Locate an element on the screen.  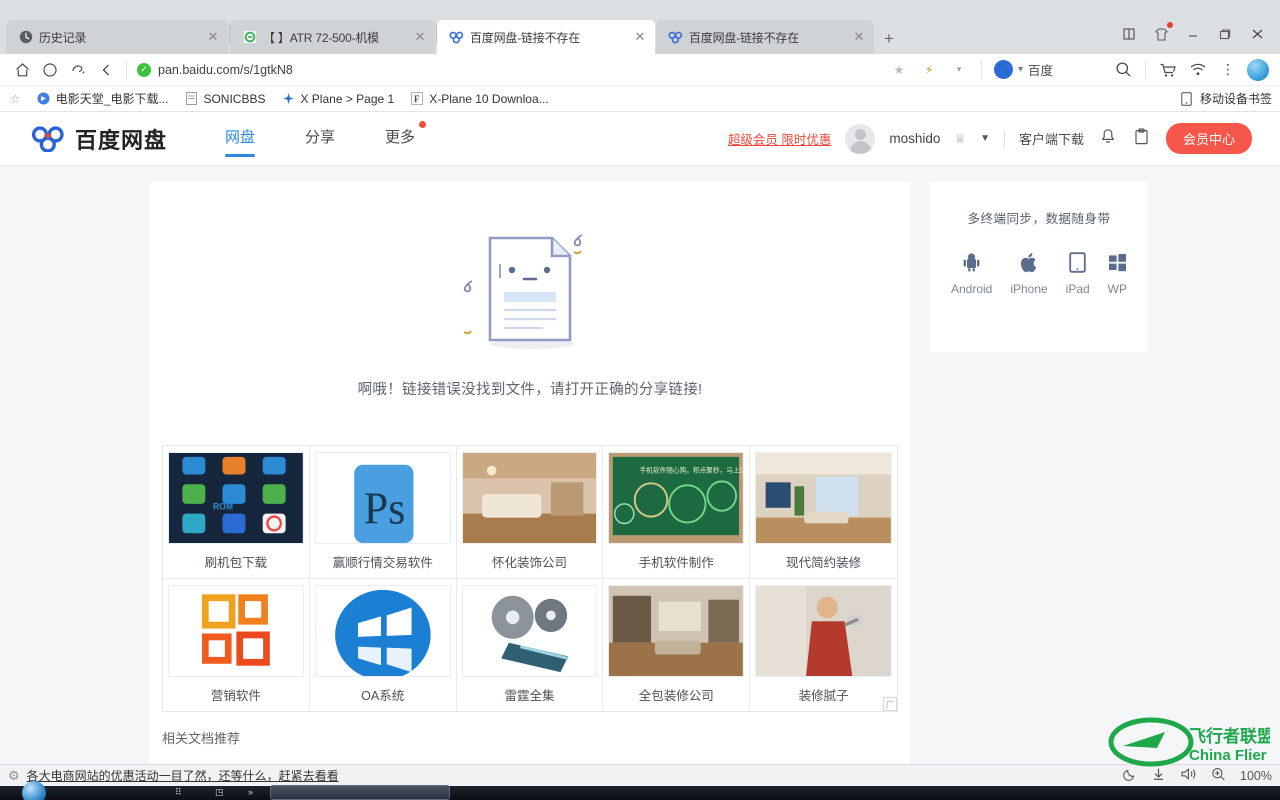
new-tab-button: + is located at coordinates (889, 39).